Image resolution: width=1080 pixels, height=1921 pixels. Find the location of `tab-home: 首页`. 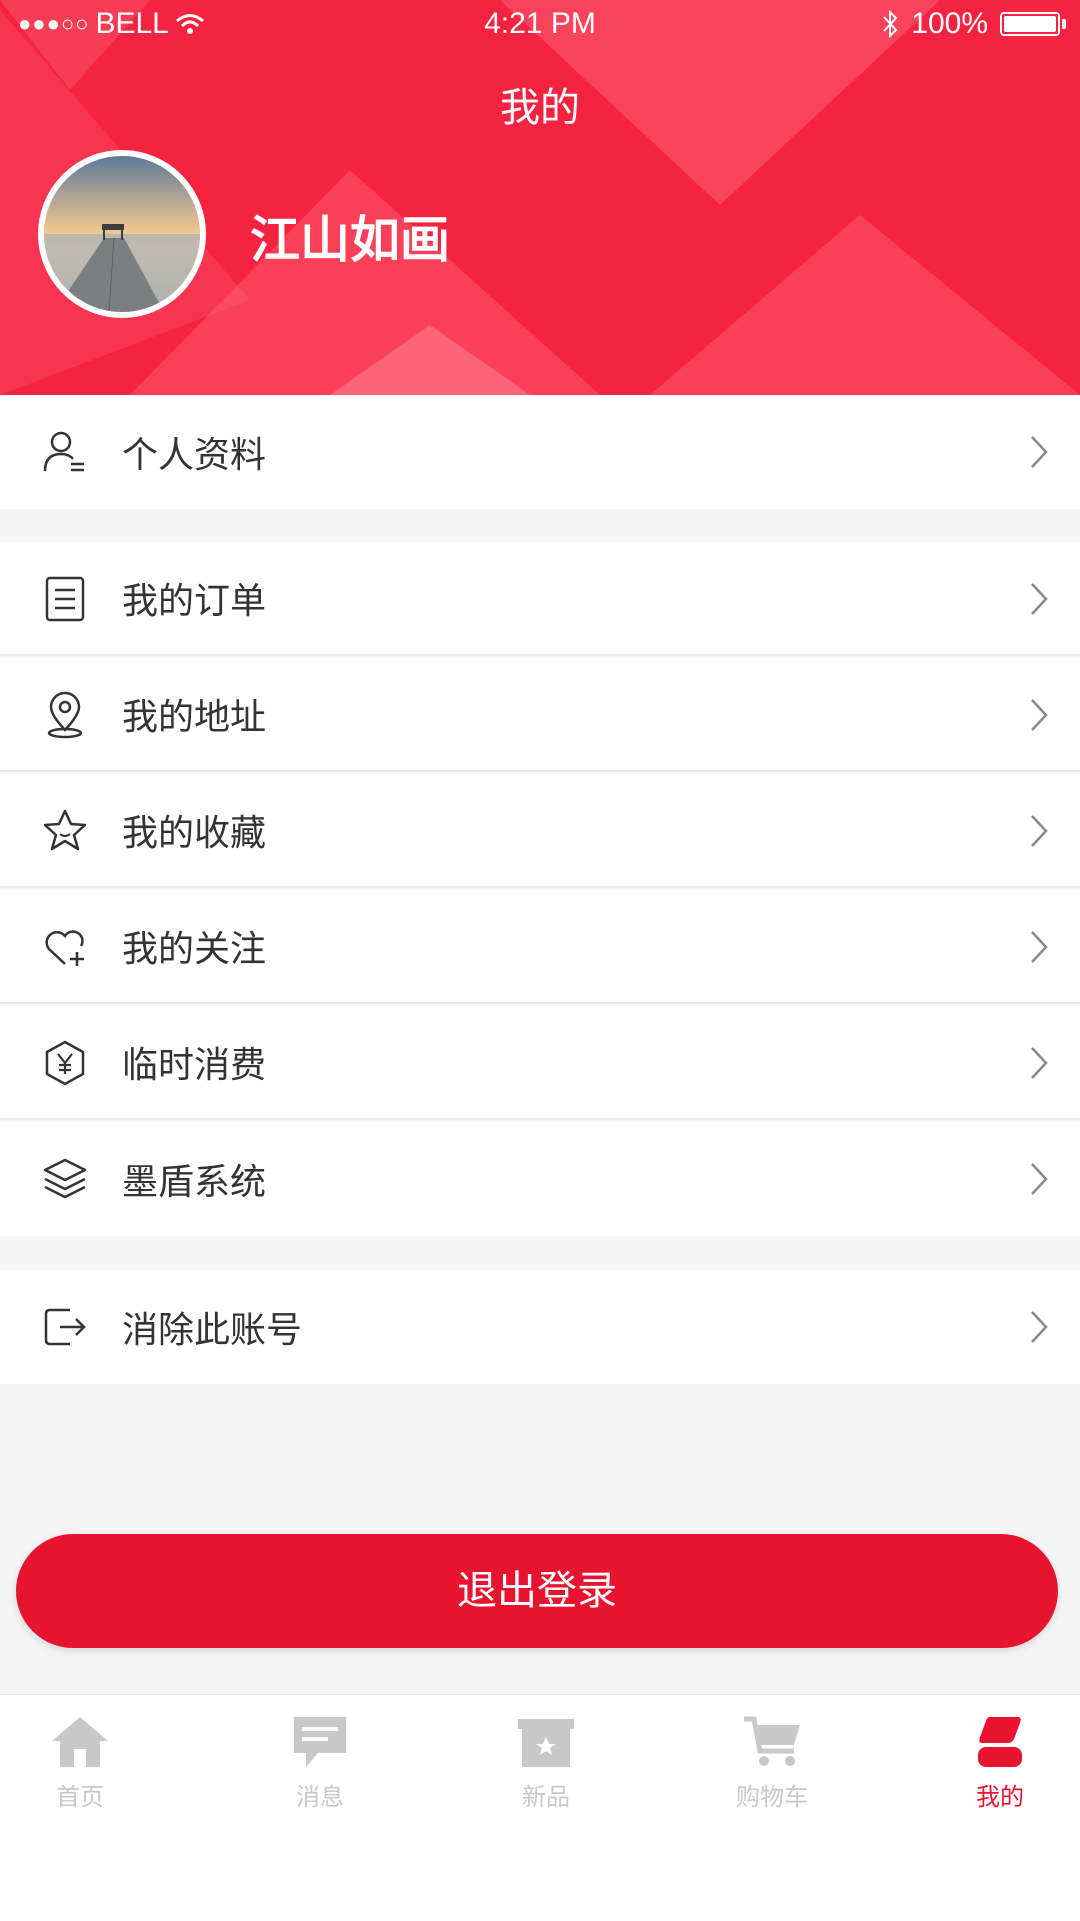

tab-home: 首页 is located at coordinates (80, 1762).